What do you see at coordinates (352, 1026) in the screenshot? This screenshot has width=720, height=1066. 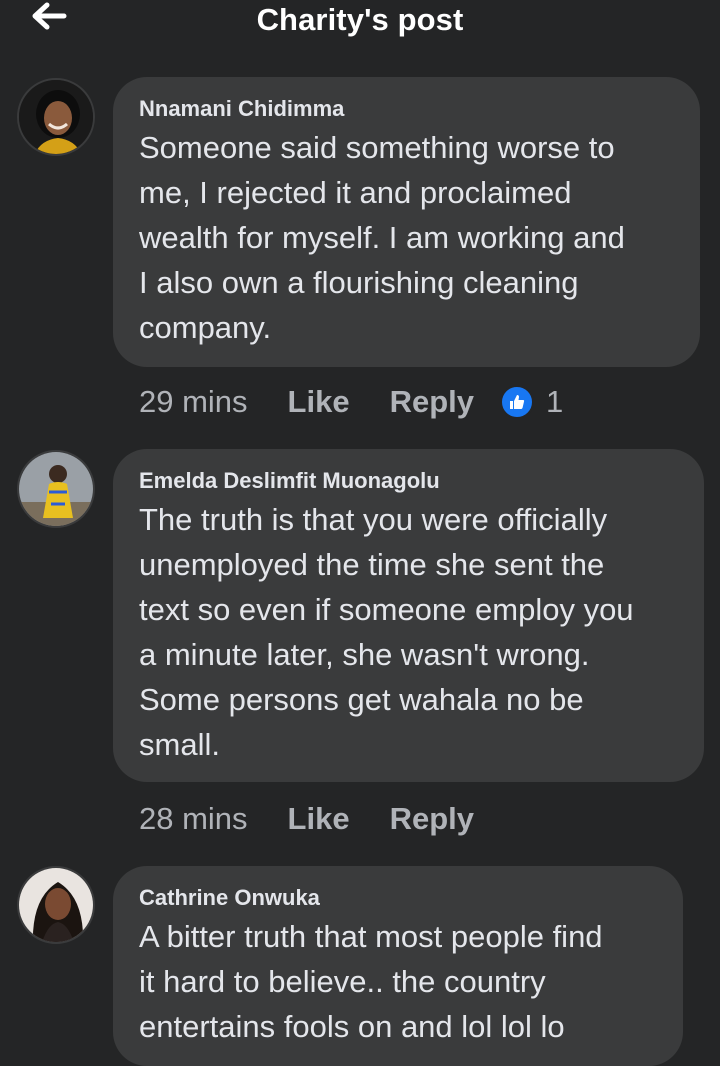 I see `comment-line: entertains fools on and lol lol lo` at bounding box center [352, 1026].